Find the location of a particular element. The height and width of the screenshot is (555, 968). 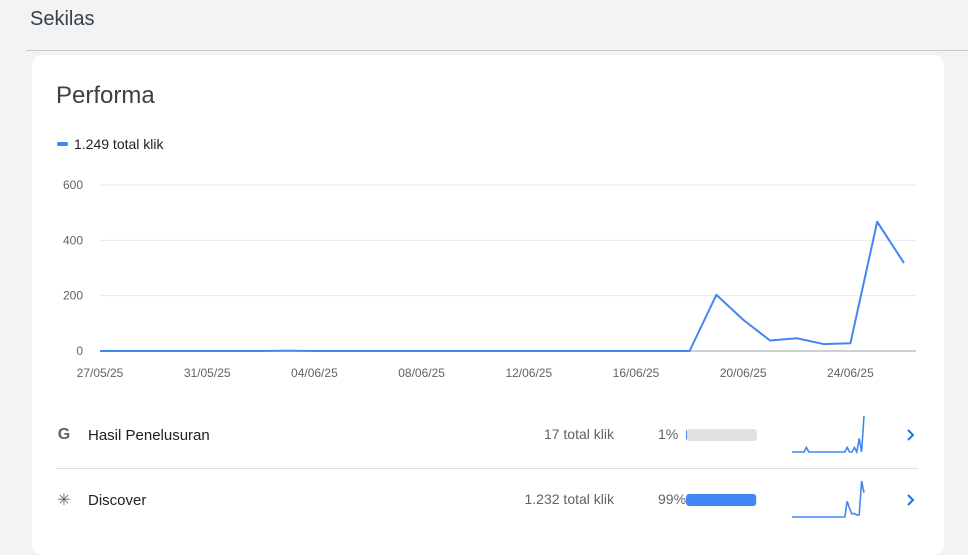

x-tick-label: 12/06/25 is located at coordinates (528, 373).